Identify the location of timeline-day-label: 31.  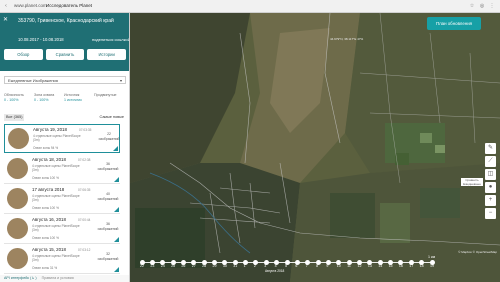
(235, 266).